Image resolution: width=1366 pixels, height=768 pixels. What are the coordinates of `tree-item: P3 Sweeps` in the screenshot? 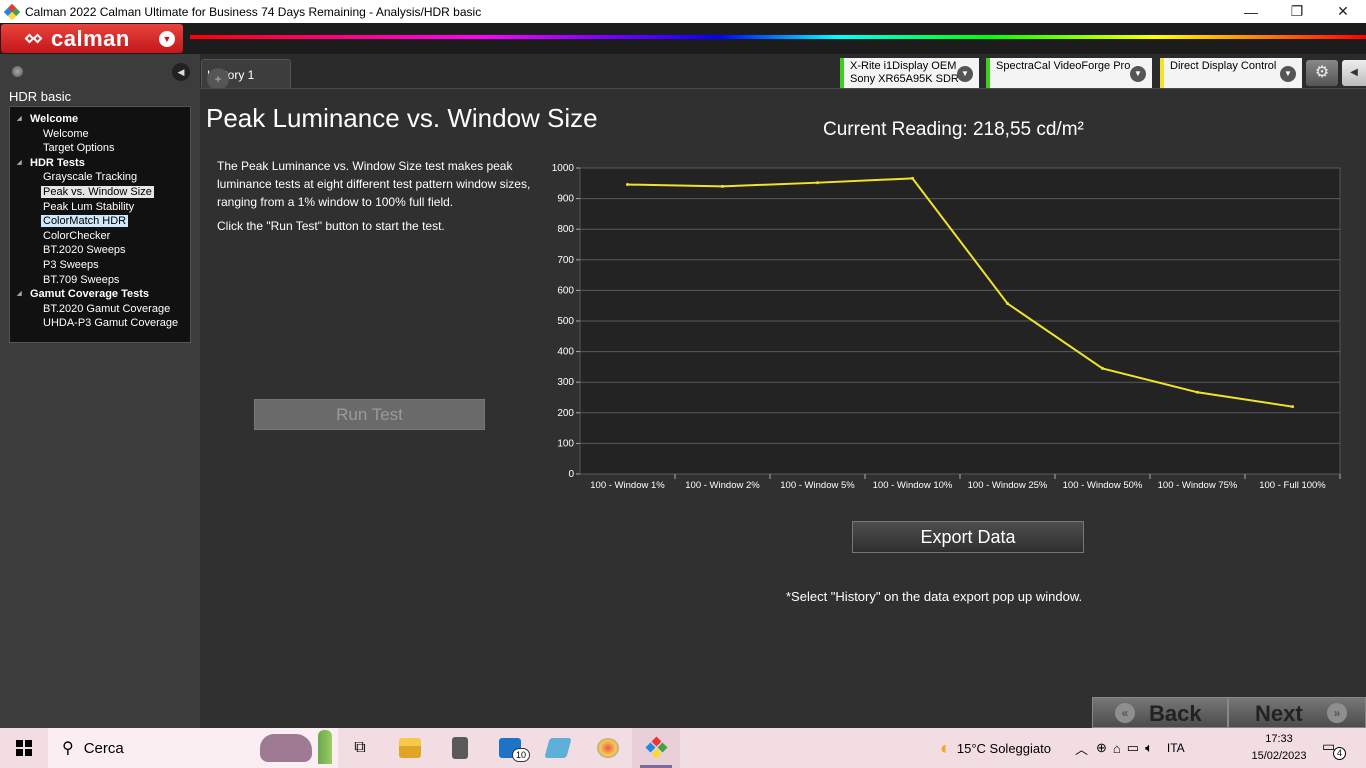 It's located at (100, 265).